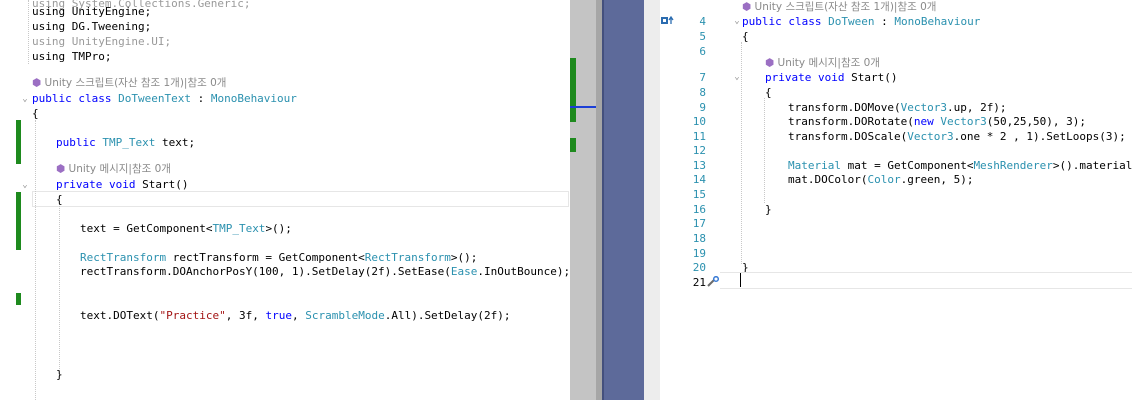  I want to click on line-number: 20, so click(699, 267).